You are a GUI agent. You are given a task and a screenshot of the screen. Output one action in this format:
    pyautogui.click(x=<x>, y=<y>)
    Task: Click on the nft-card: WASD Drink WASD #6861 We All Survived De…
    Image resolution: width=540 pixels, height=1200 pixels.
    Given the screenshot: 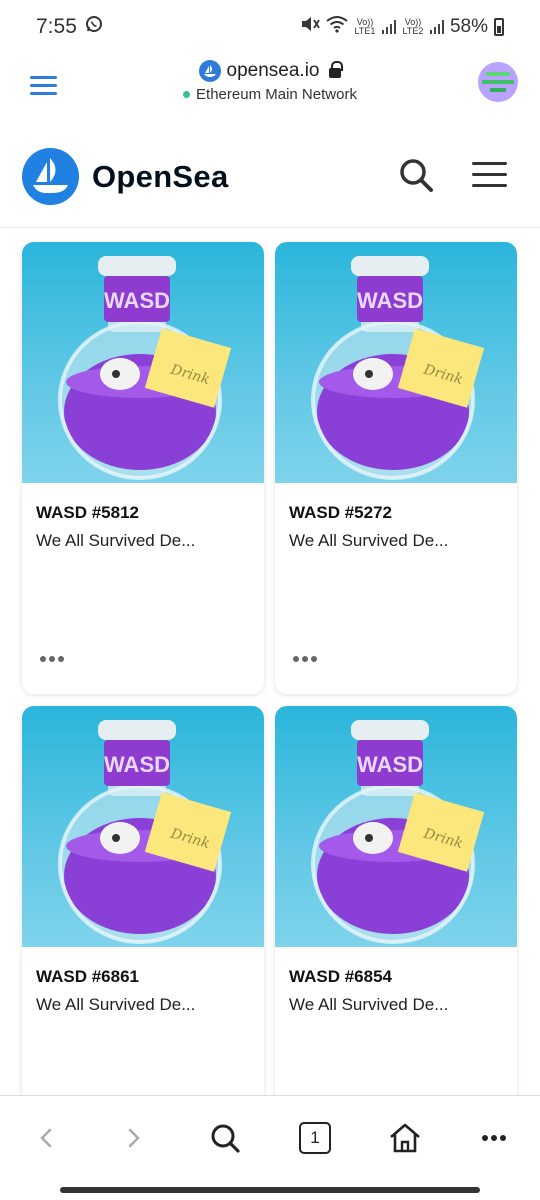 What is the action you would take?
    pyautogui.click(x=143, y=900)
    